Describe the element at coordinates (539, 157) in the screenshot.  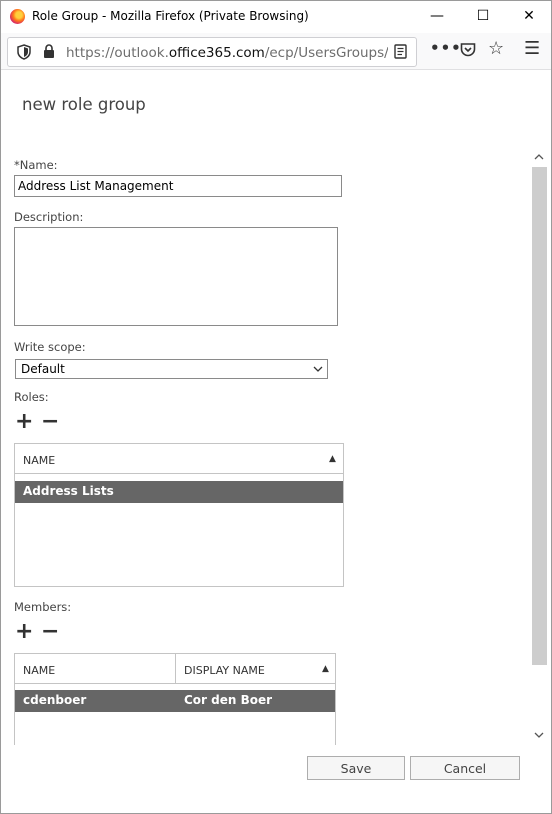
I see `scroll-up-icon` at that location.